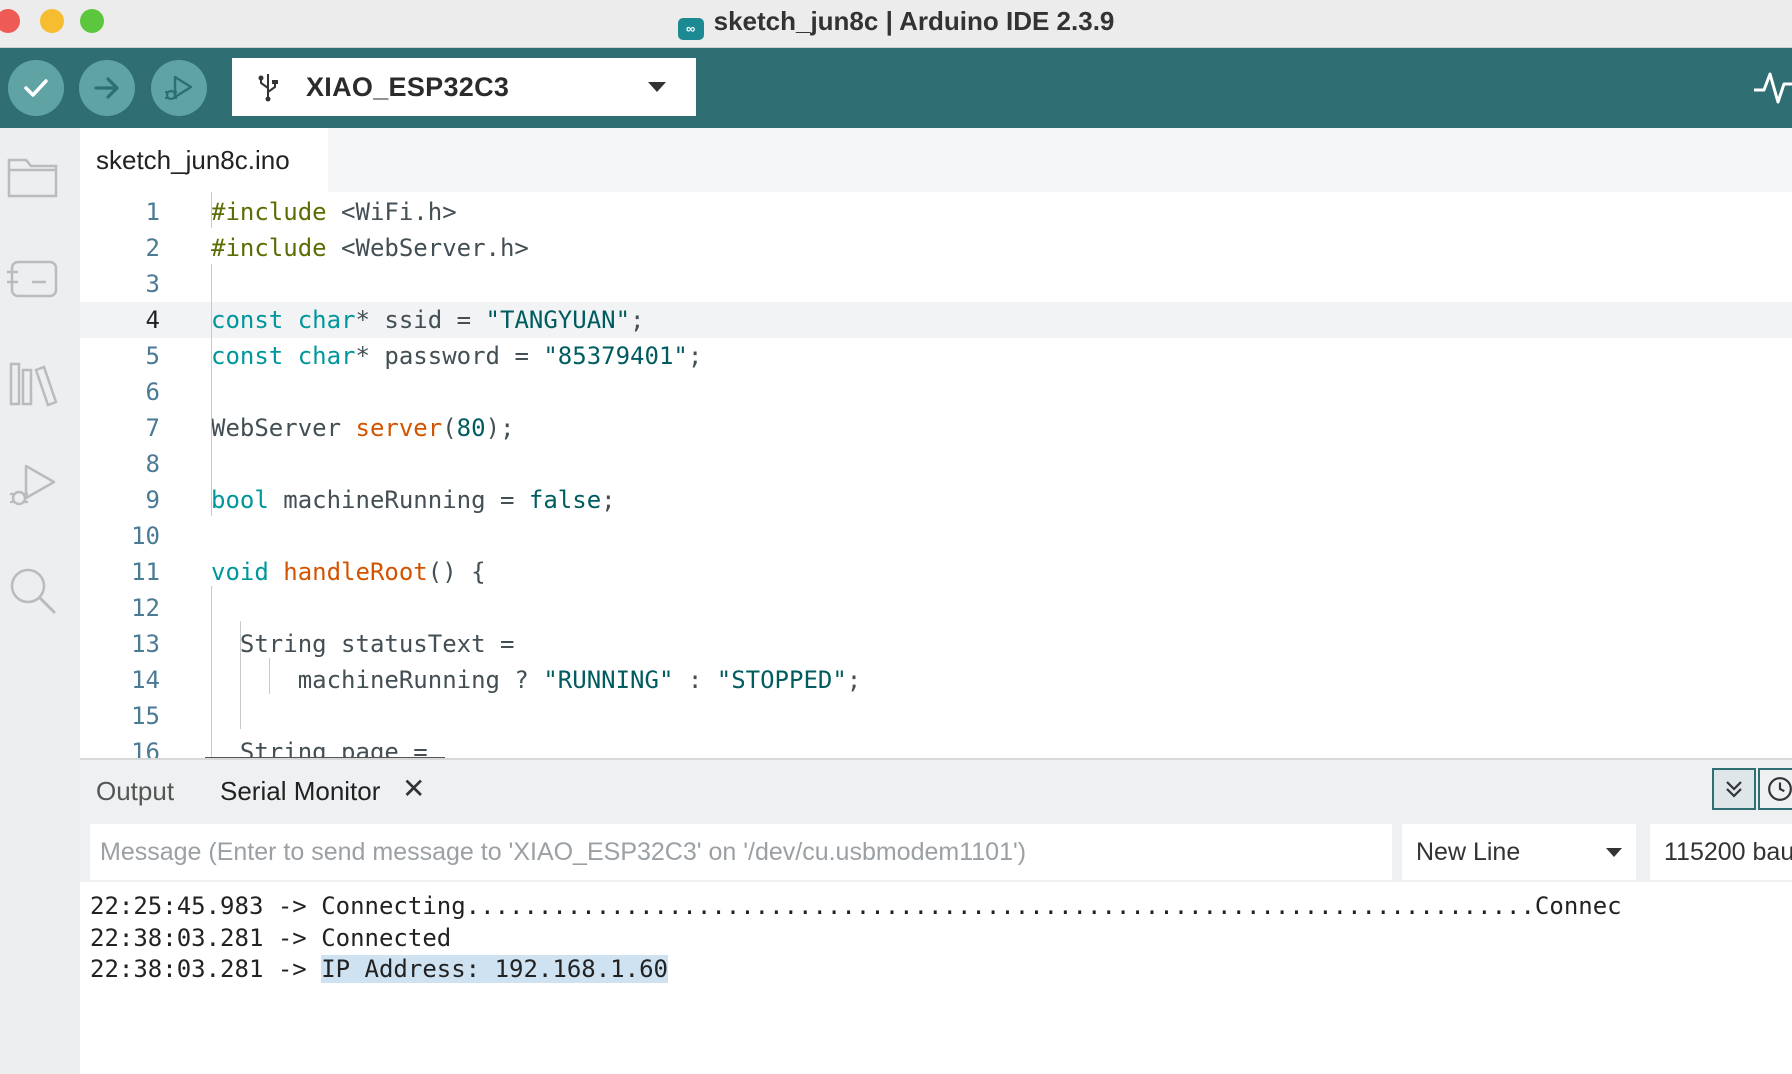 This screenshot has height=1074, width=1792. I want to click on window-title-area: ∞ sketch_jun8c | Arduino IDE 2.3.9, so click(896, 23).